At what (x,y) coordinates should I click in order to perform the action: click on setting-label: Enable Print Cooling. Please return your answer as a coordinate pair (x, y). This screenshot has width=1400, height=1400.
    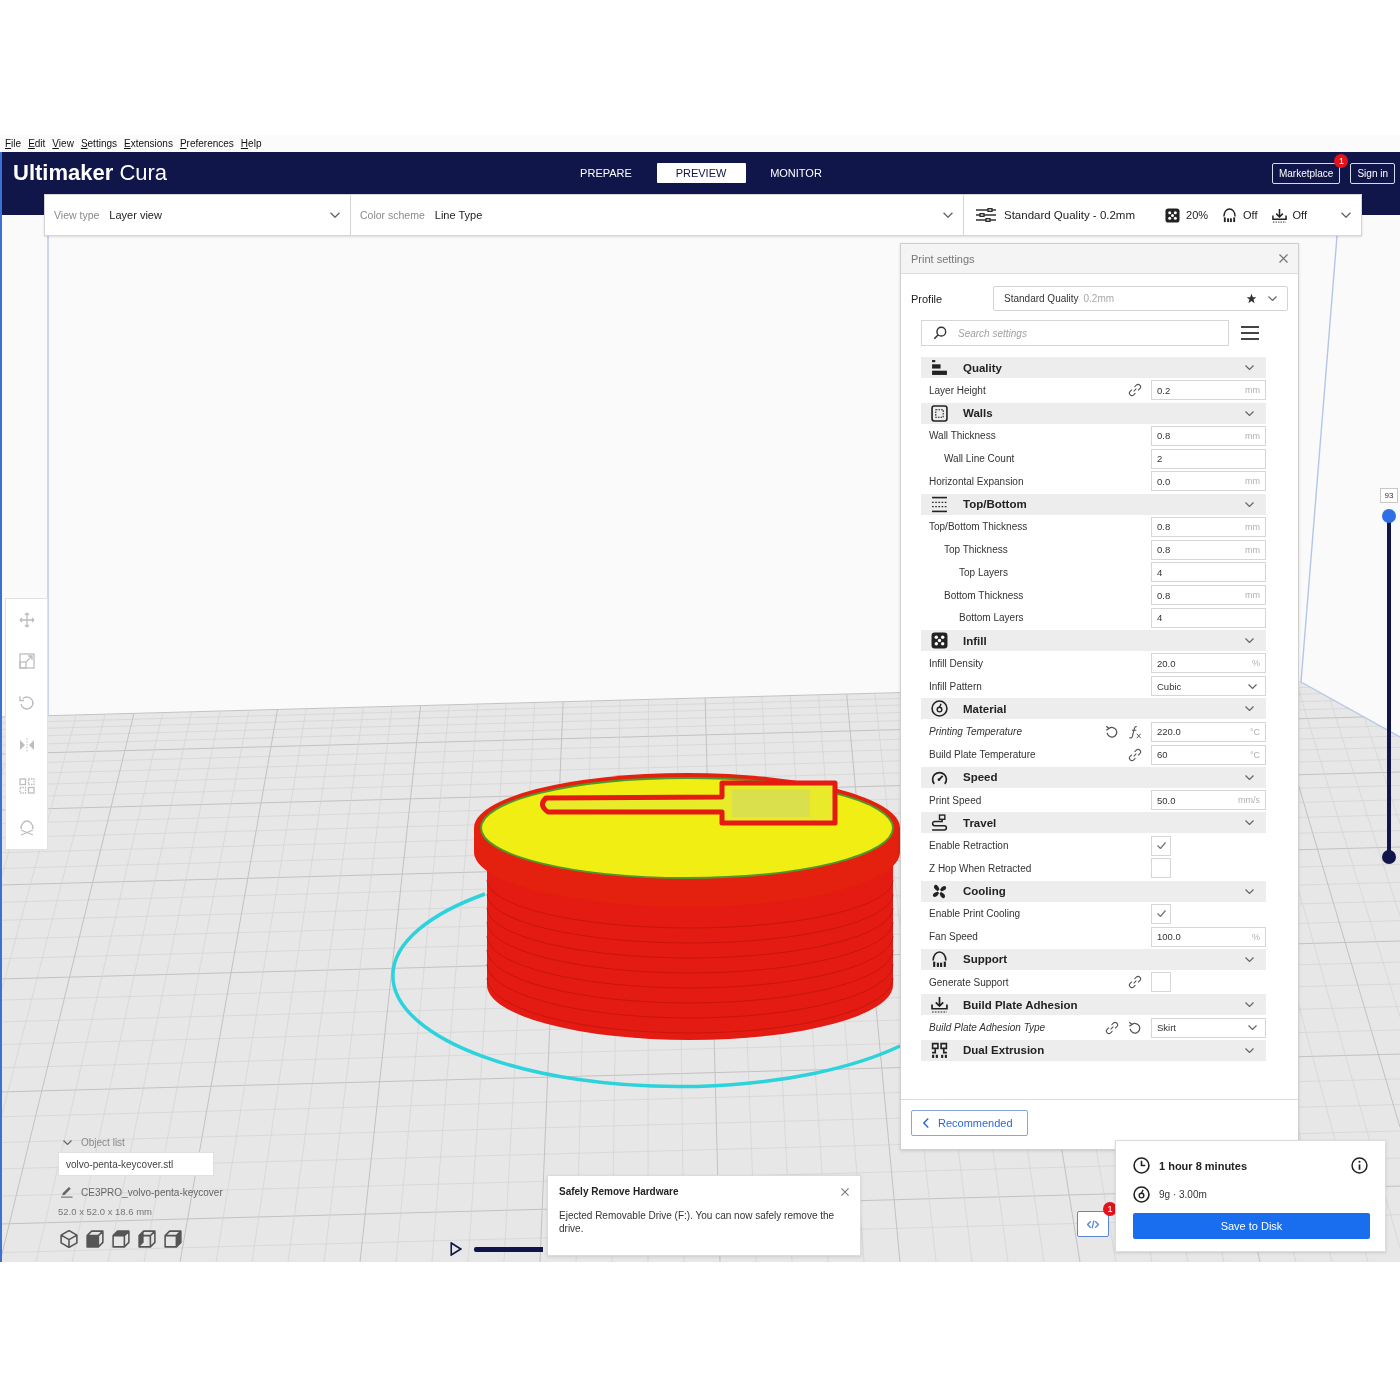
    Looking at the image, I should click on (975, 914).